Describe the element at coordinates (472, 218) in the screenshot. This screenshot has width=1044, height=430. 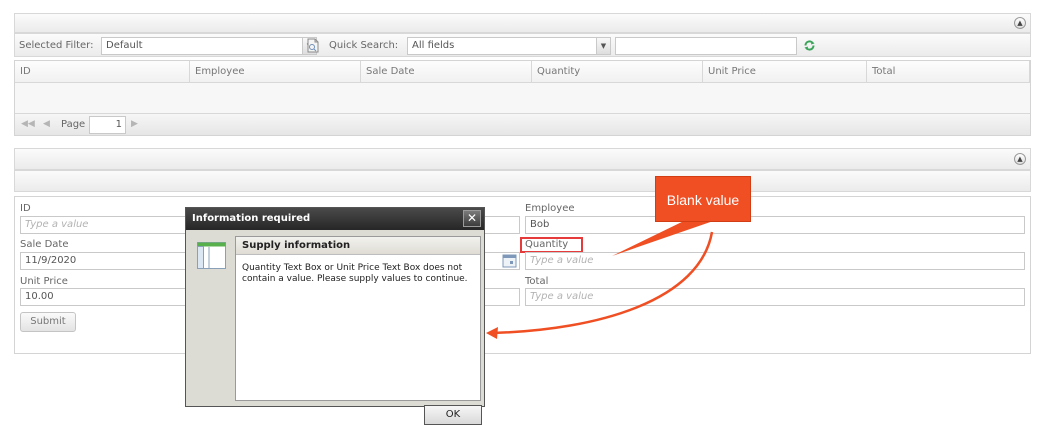
I see `close-icon: ✕` at that location.